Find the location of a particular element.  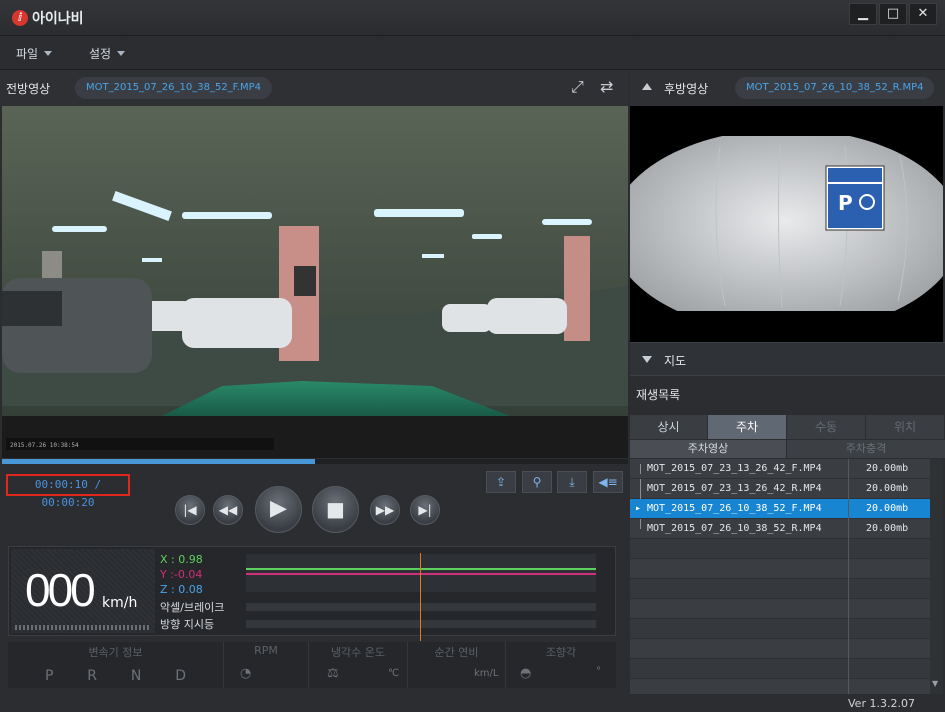

collapse-up-icon is located at coordinates (647, 86).